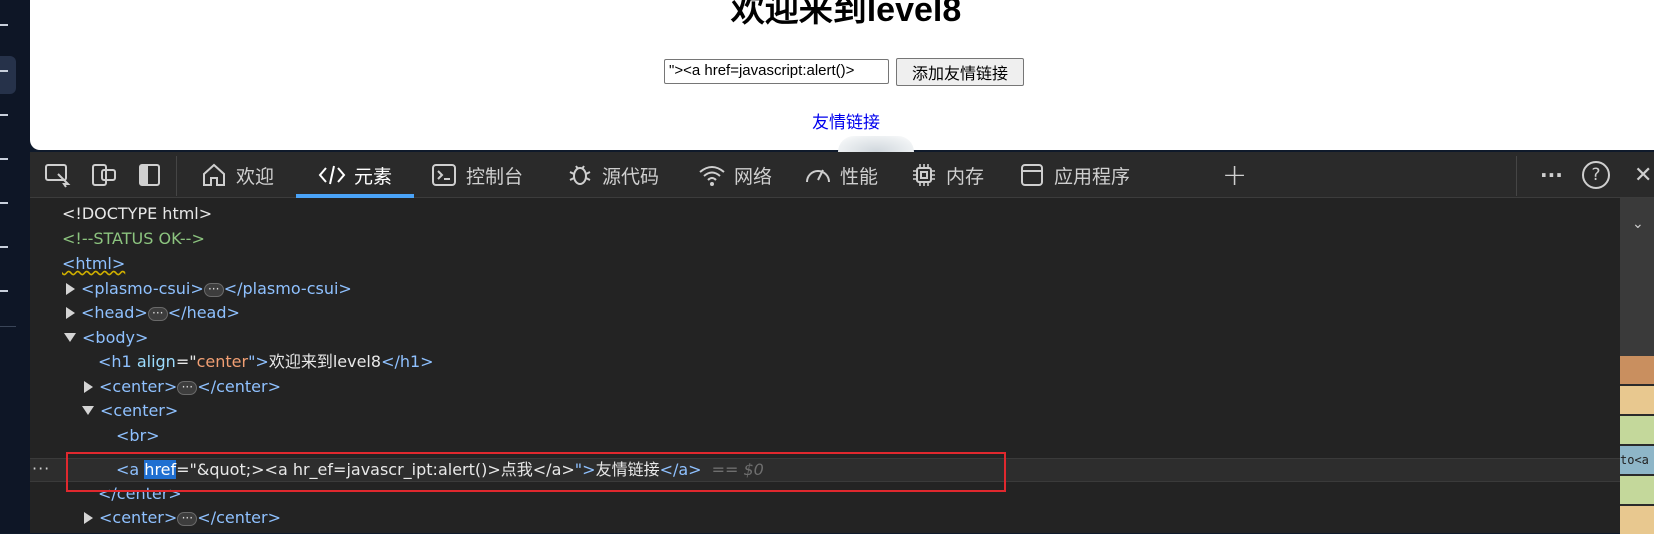 Image resolution: width=1654 pixels, height=534 pixels. Describe the element at coordinates (776, 71) in the screenshot. I see `link-input: "><a href=javascript:alert()>` at that location.